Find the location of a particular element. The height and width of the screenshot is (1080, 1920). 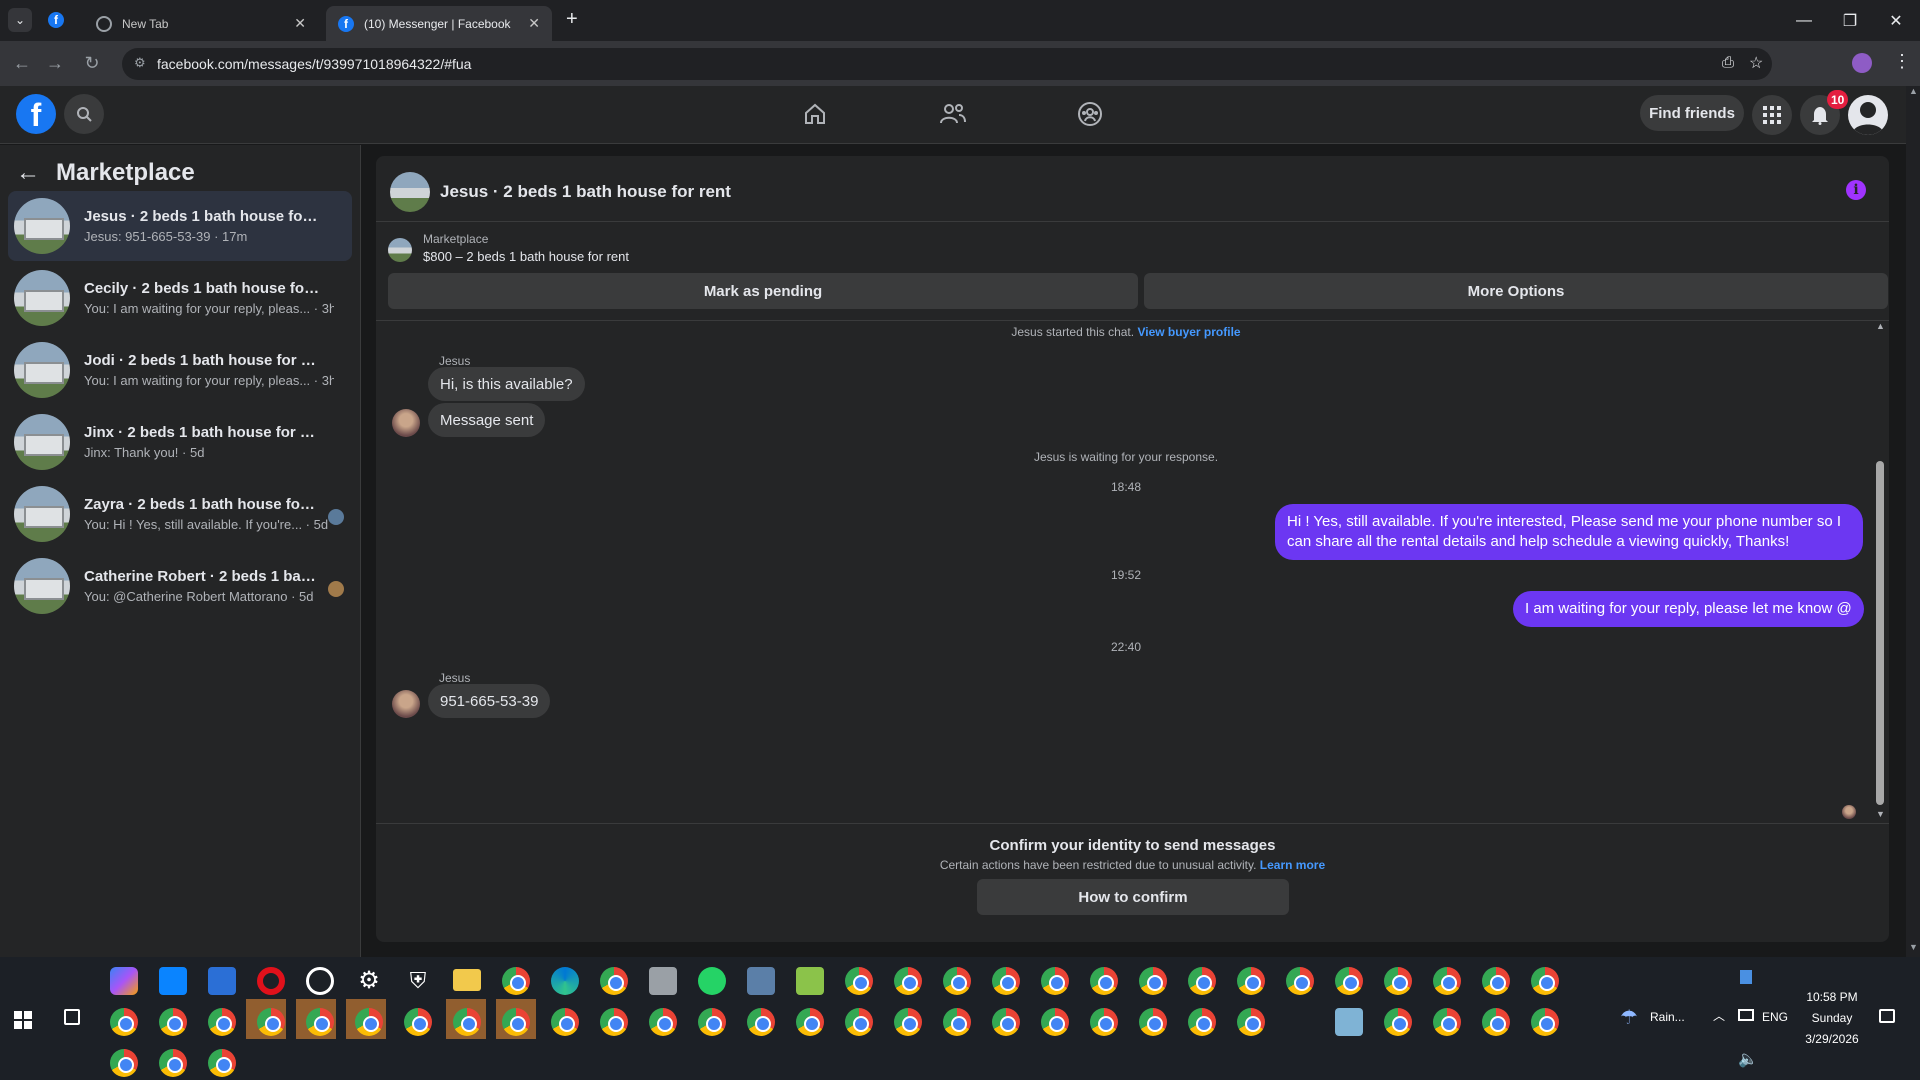

bookmark-star-icon: ☆ is located at coordinates (1756, 63).